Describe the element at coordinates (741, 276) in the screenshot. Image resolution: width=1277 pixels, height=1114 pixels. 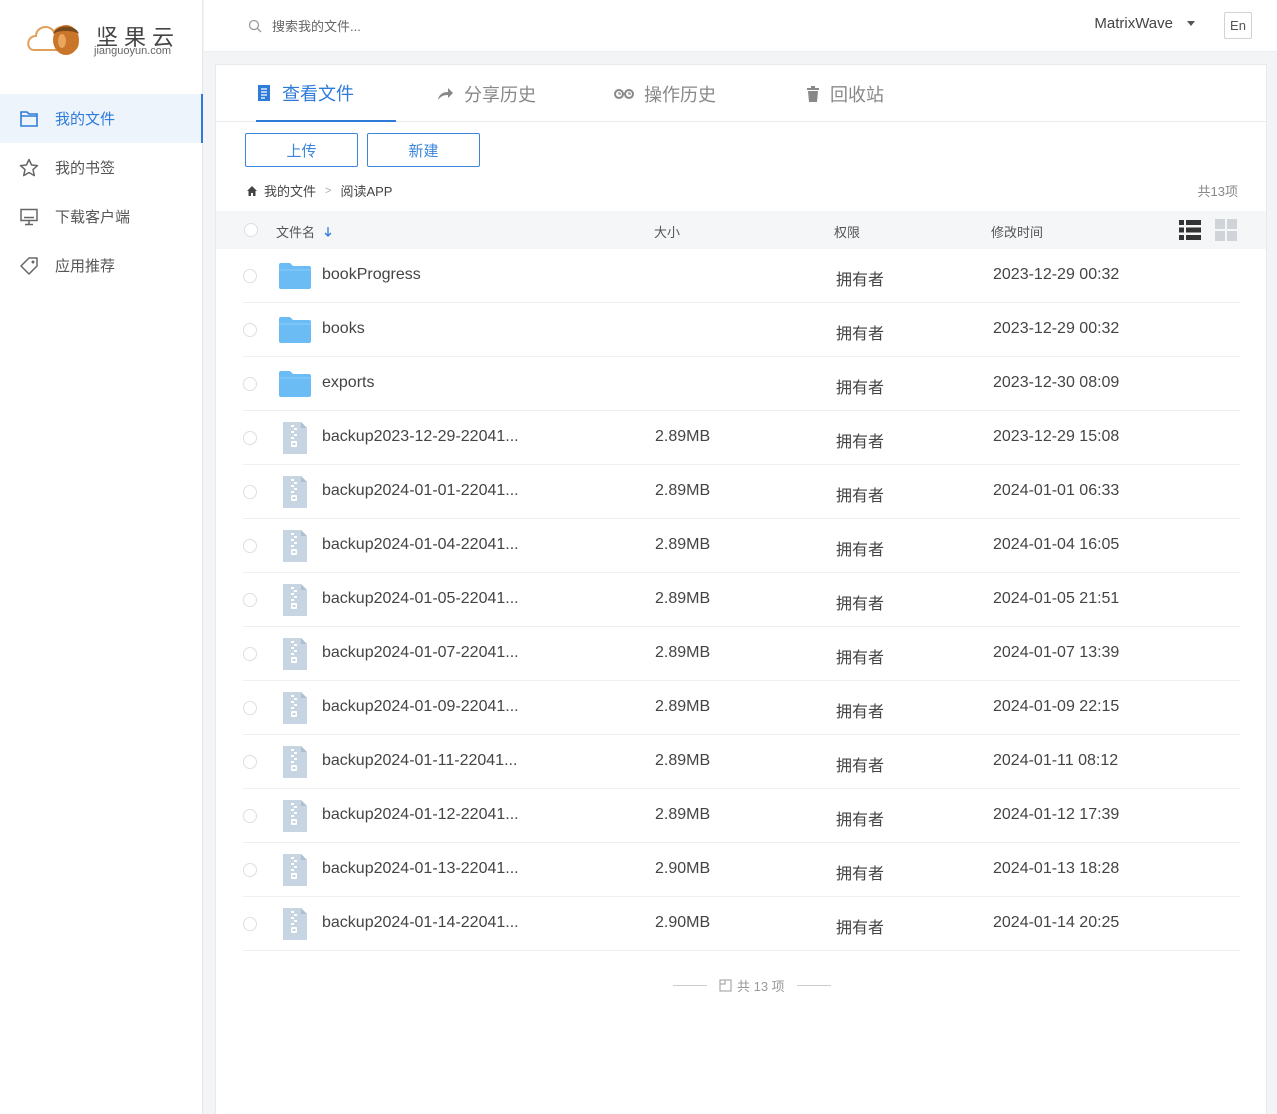
I see `table-row: bookProgress 拥有者 2023-12-29 00:32` at that location.